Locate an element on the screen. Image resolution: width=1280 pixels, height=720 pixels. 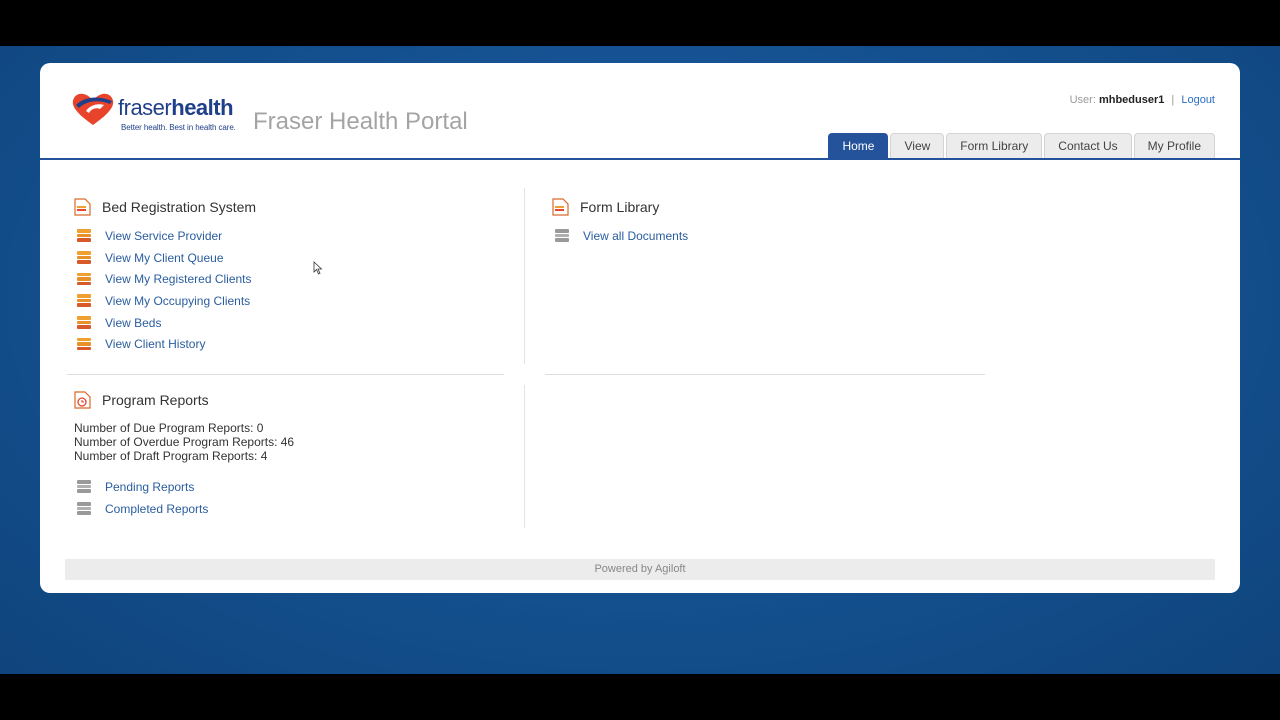
pending-reports-link: Pending Reports is located at coordinates (149, 487).